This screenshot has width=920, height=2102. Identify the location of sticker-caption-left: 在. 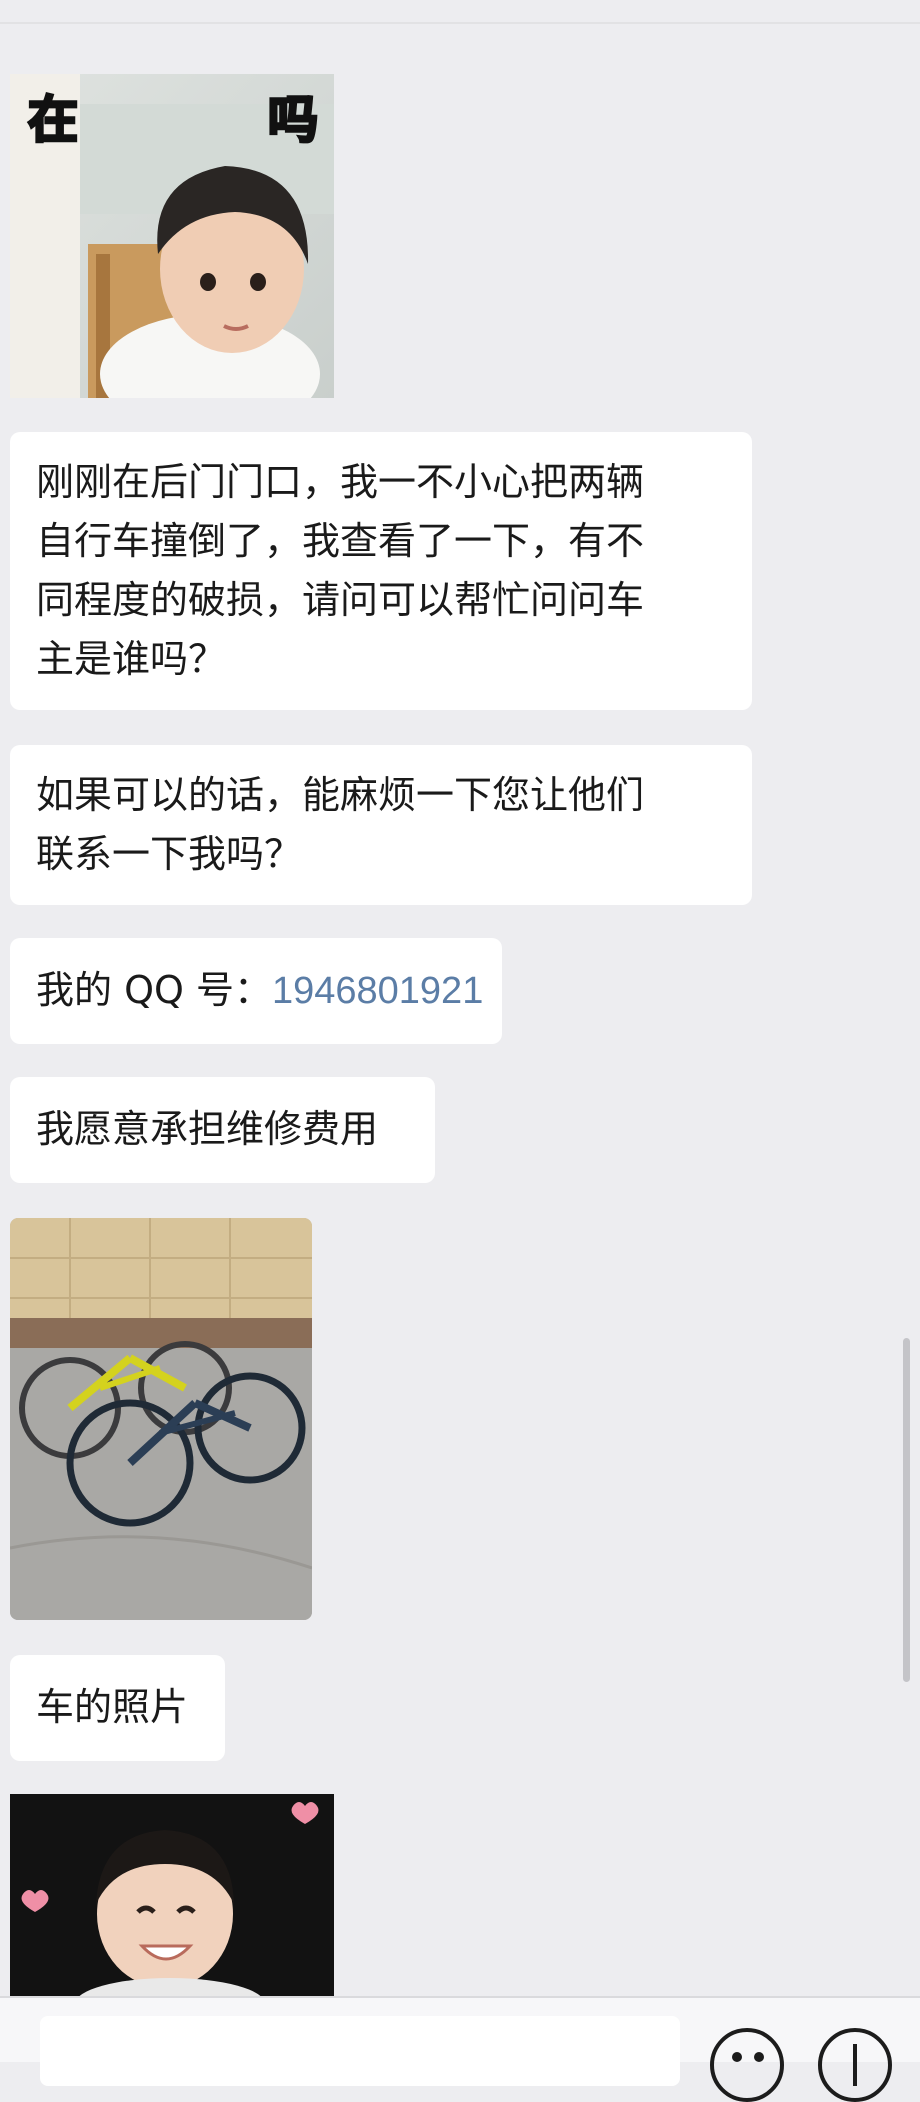
(53, 120).